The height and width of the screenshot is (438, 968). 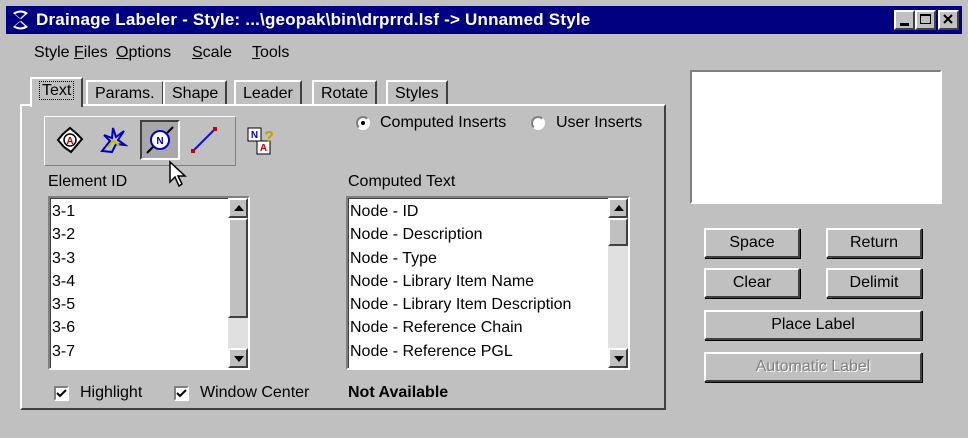 I want to click on list-item: Node - Description, so click(x=460, y=234).